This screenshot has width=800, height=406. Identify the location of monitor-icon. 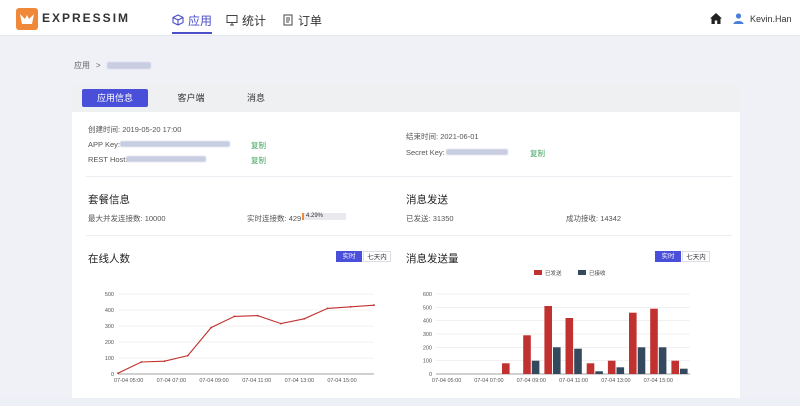
(232, 20).